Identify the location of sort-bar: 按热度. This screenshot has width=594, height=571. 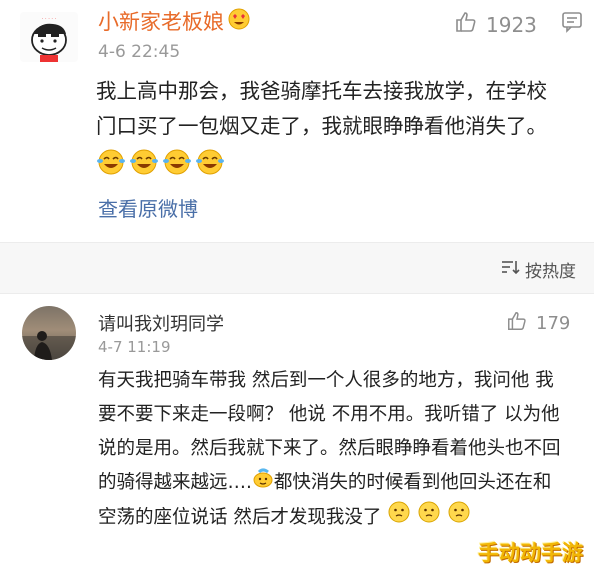
(297, 268).